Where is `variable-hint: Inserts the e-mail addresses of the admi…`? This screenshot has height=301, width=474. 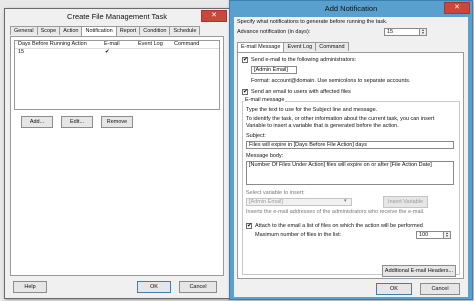 variable-hint: Inserts the e-mail addresses of the admi… is located at coordinates (335, 212).